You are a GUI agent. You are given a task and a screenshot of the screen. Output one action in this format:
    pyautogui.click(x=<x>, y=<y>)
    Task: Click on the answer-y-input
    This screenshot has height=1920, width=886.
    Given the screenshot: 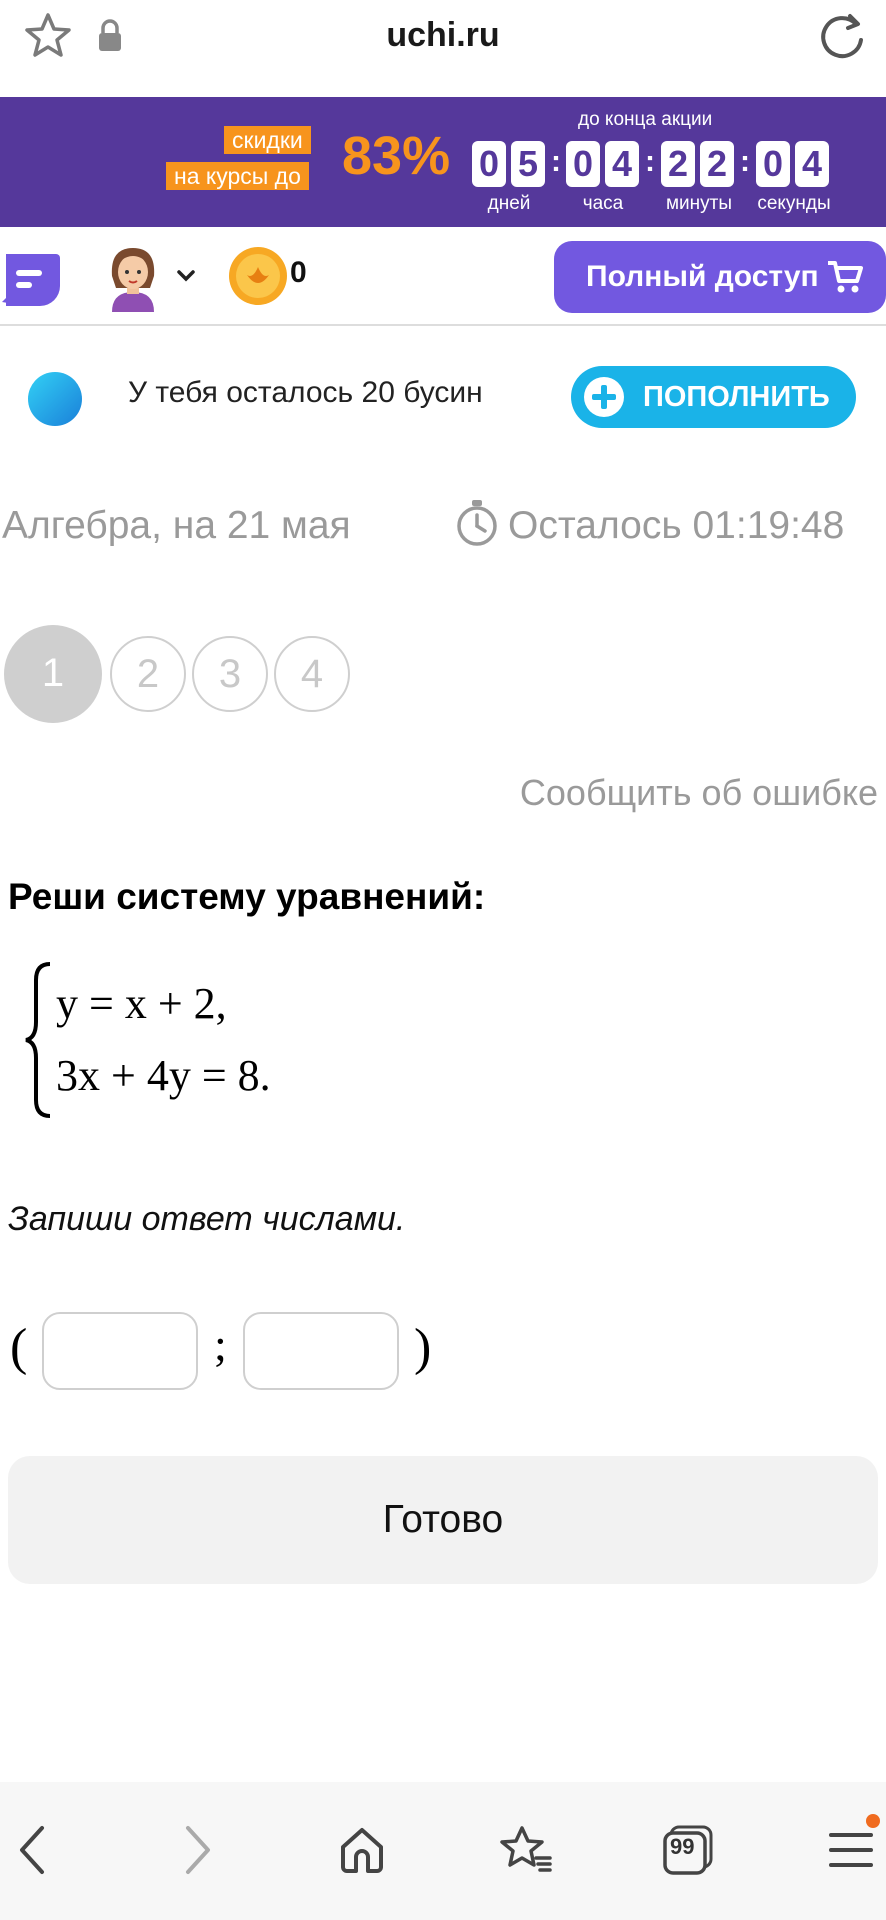 What is the action you would take?
    pyautogui.click(x=321, y=1351)
    